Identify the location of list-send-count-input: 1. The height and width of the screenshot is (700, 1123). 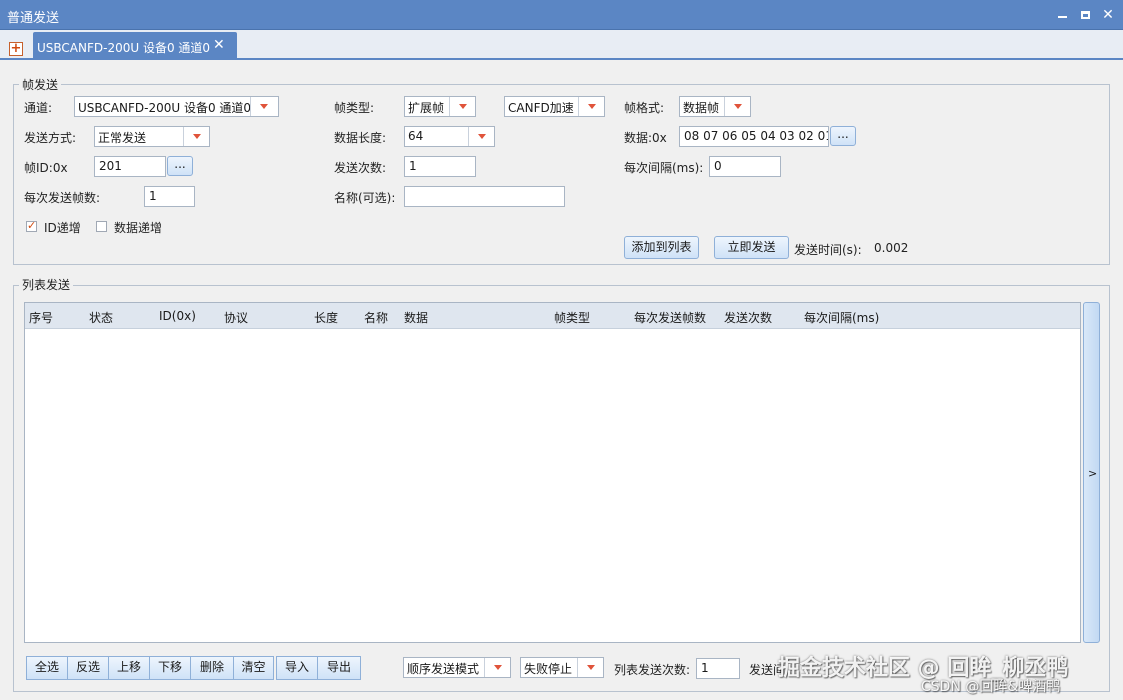
(718, 668).